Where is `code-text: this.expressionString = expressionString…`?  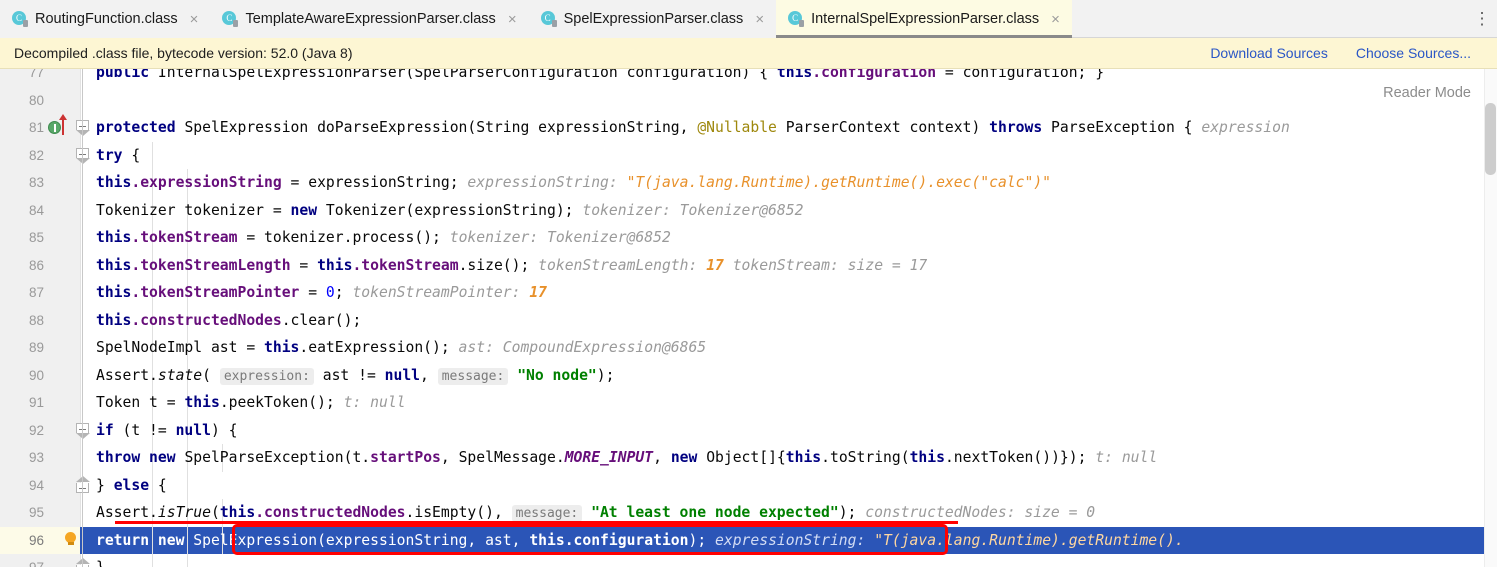
code-text: this.expressionString = expressionString… is located at coordinates (573, 183).